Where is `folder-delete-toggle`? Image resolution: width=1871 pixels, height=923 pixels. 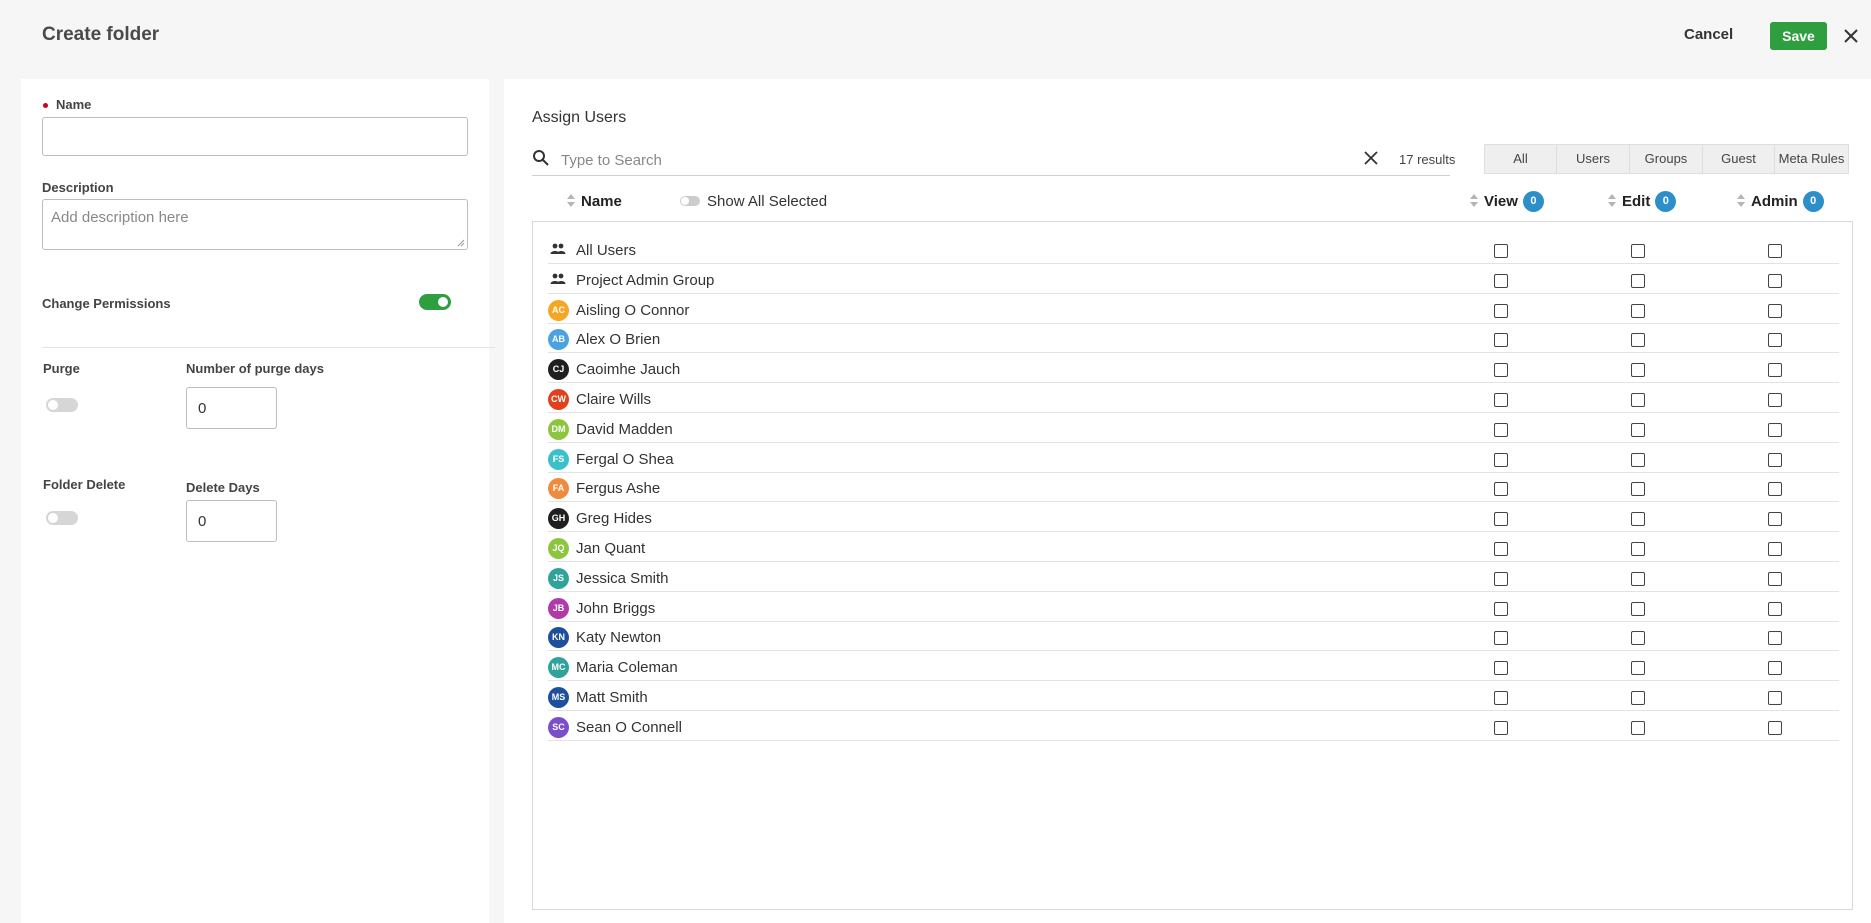
folder-delete-toggle is located at coordinates (62, 518).